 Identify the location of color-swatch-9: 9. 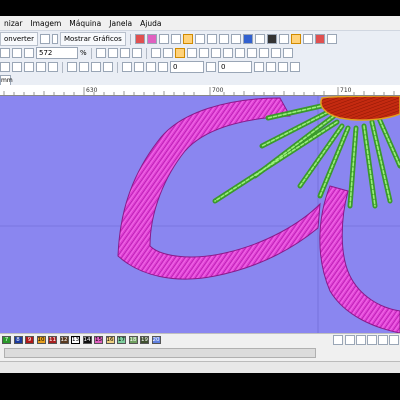
(29, 340).